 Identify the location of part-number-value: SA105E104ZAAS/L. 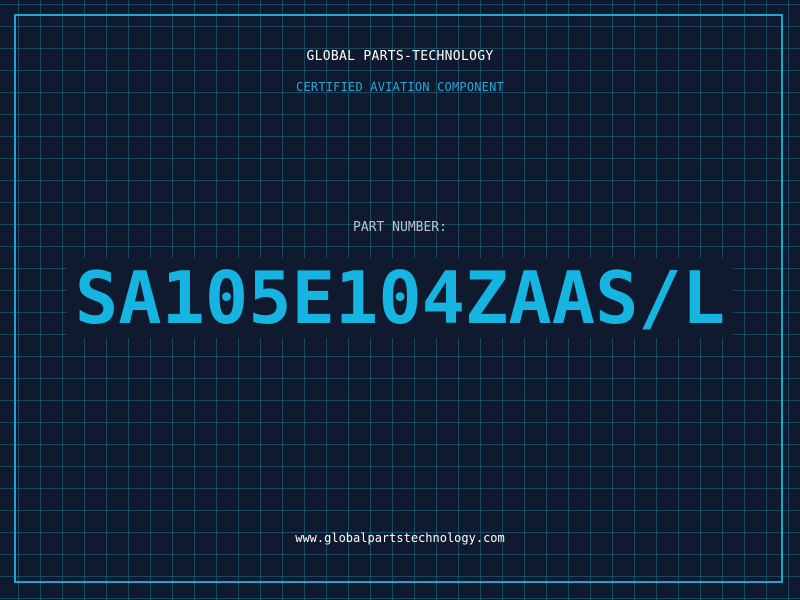
(400, 298).